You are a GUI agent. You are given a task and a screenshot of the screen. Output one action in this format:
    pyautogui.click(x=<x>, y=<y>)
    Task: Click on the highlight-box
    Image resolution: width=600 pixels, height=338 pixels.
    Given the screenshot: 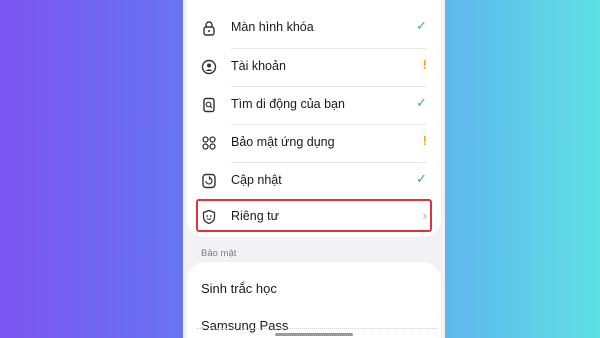 What is the action you would take?
    pyautogui.click(x=314, y=215)
    